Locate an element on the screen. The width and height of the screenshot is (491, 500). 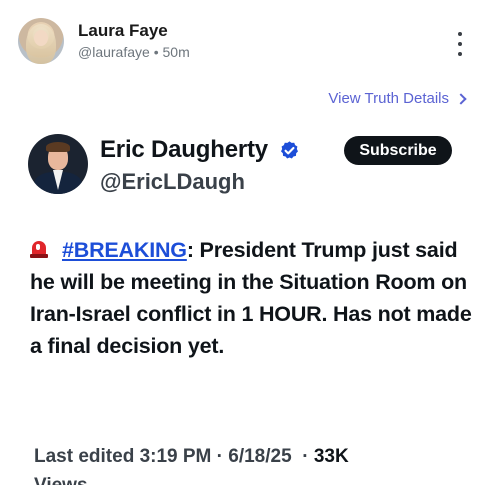
avatar-hair is located at coordinates (58, 147).